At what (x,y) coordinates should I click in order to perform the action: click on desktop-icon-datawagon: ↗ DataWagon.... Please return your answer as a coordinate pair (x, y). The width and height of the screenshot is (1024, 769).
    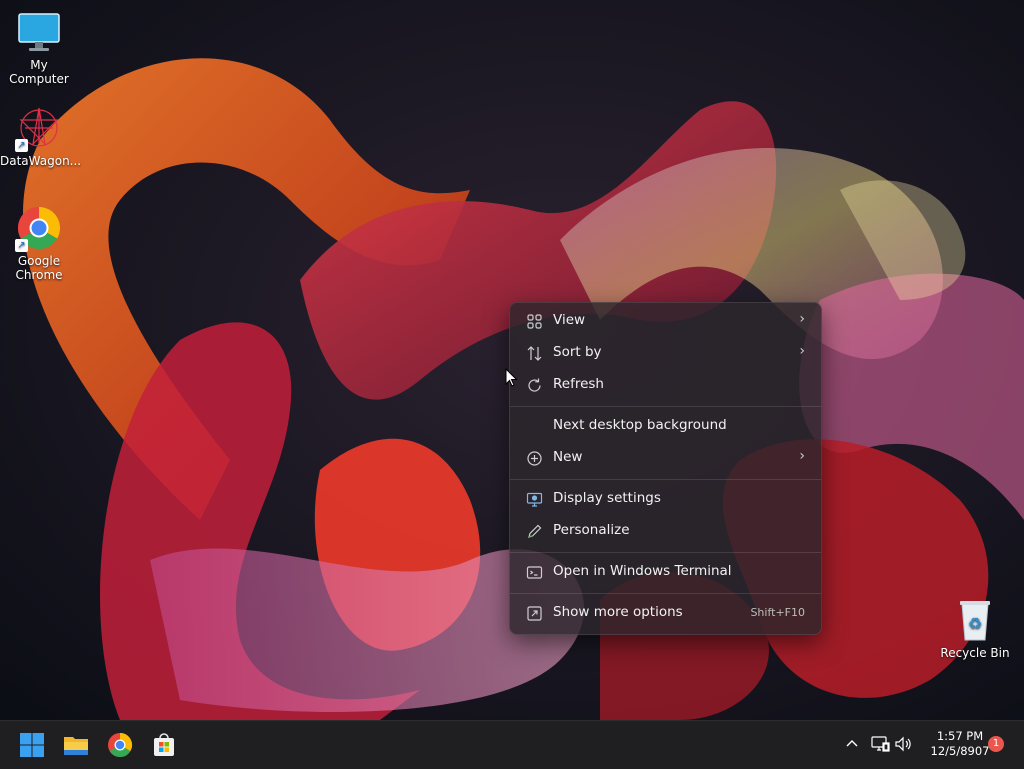
    Looking at the image, I should click on (41, 136).